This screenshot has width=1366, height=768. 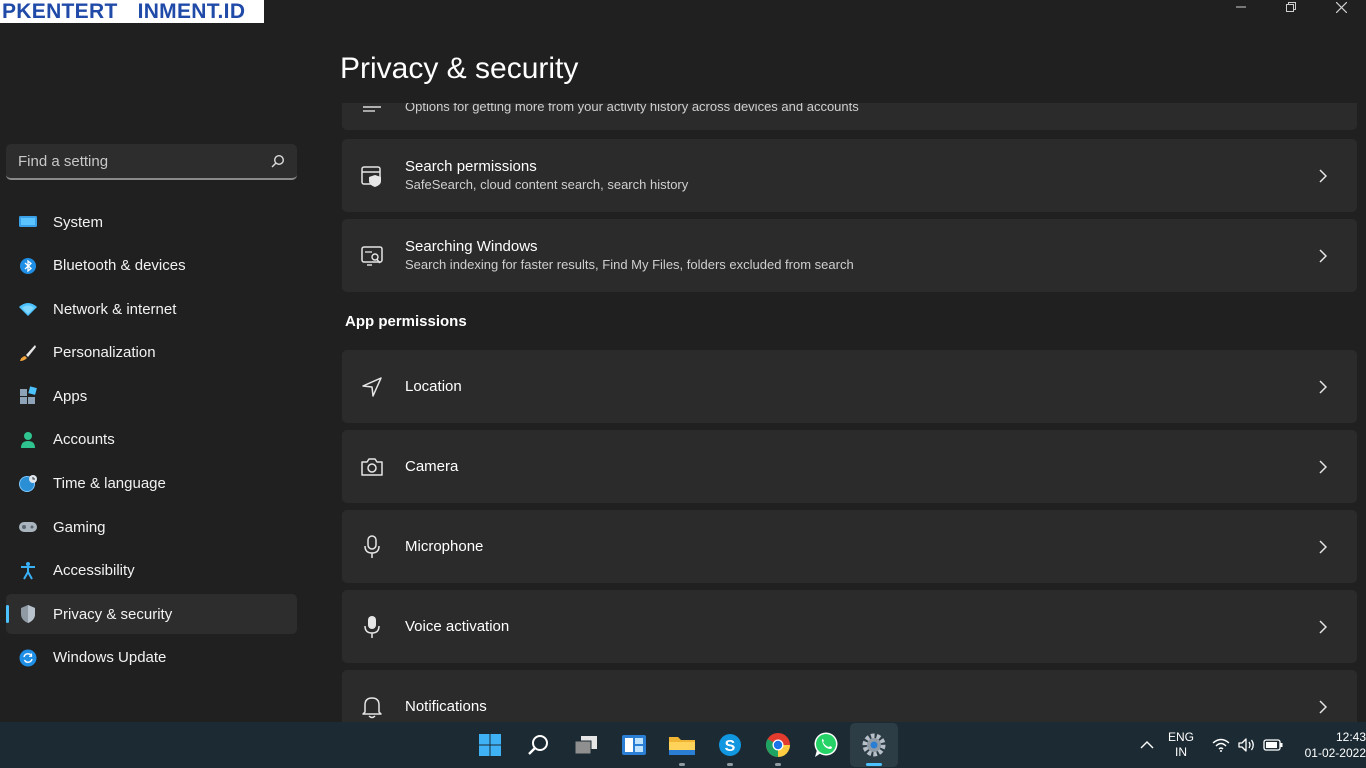 I want to click on location-icon, so click(x=372, y=387).